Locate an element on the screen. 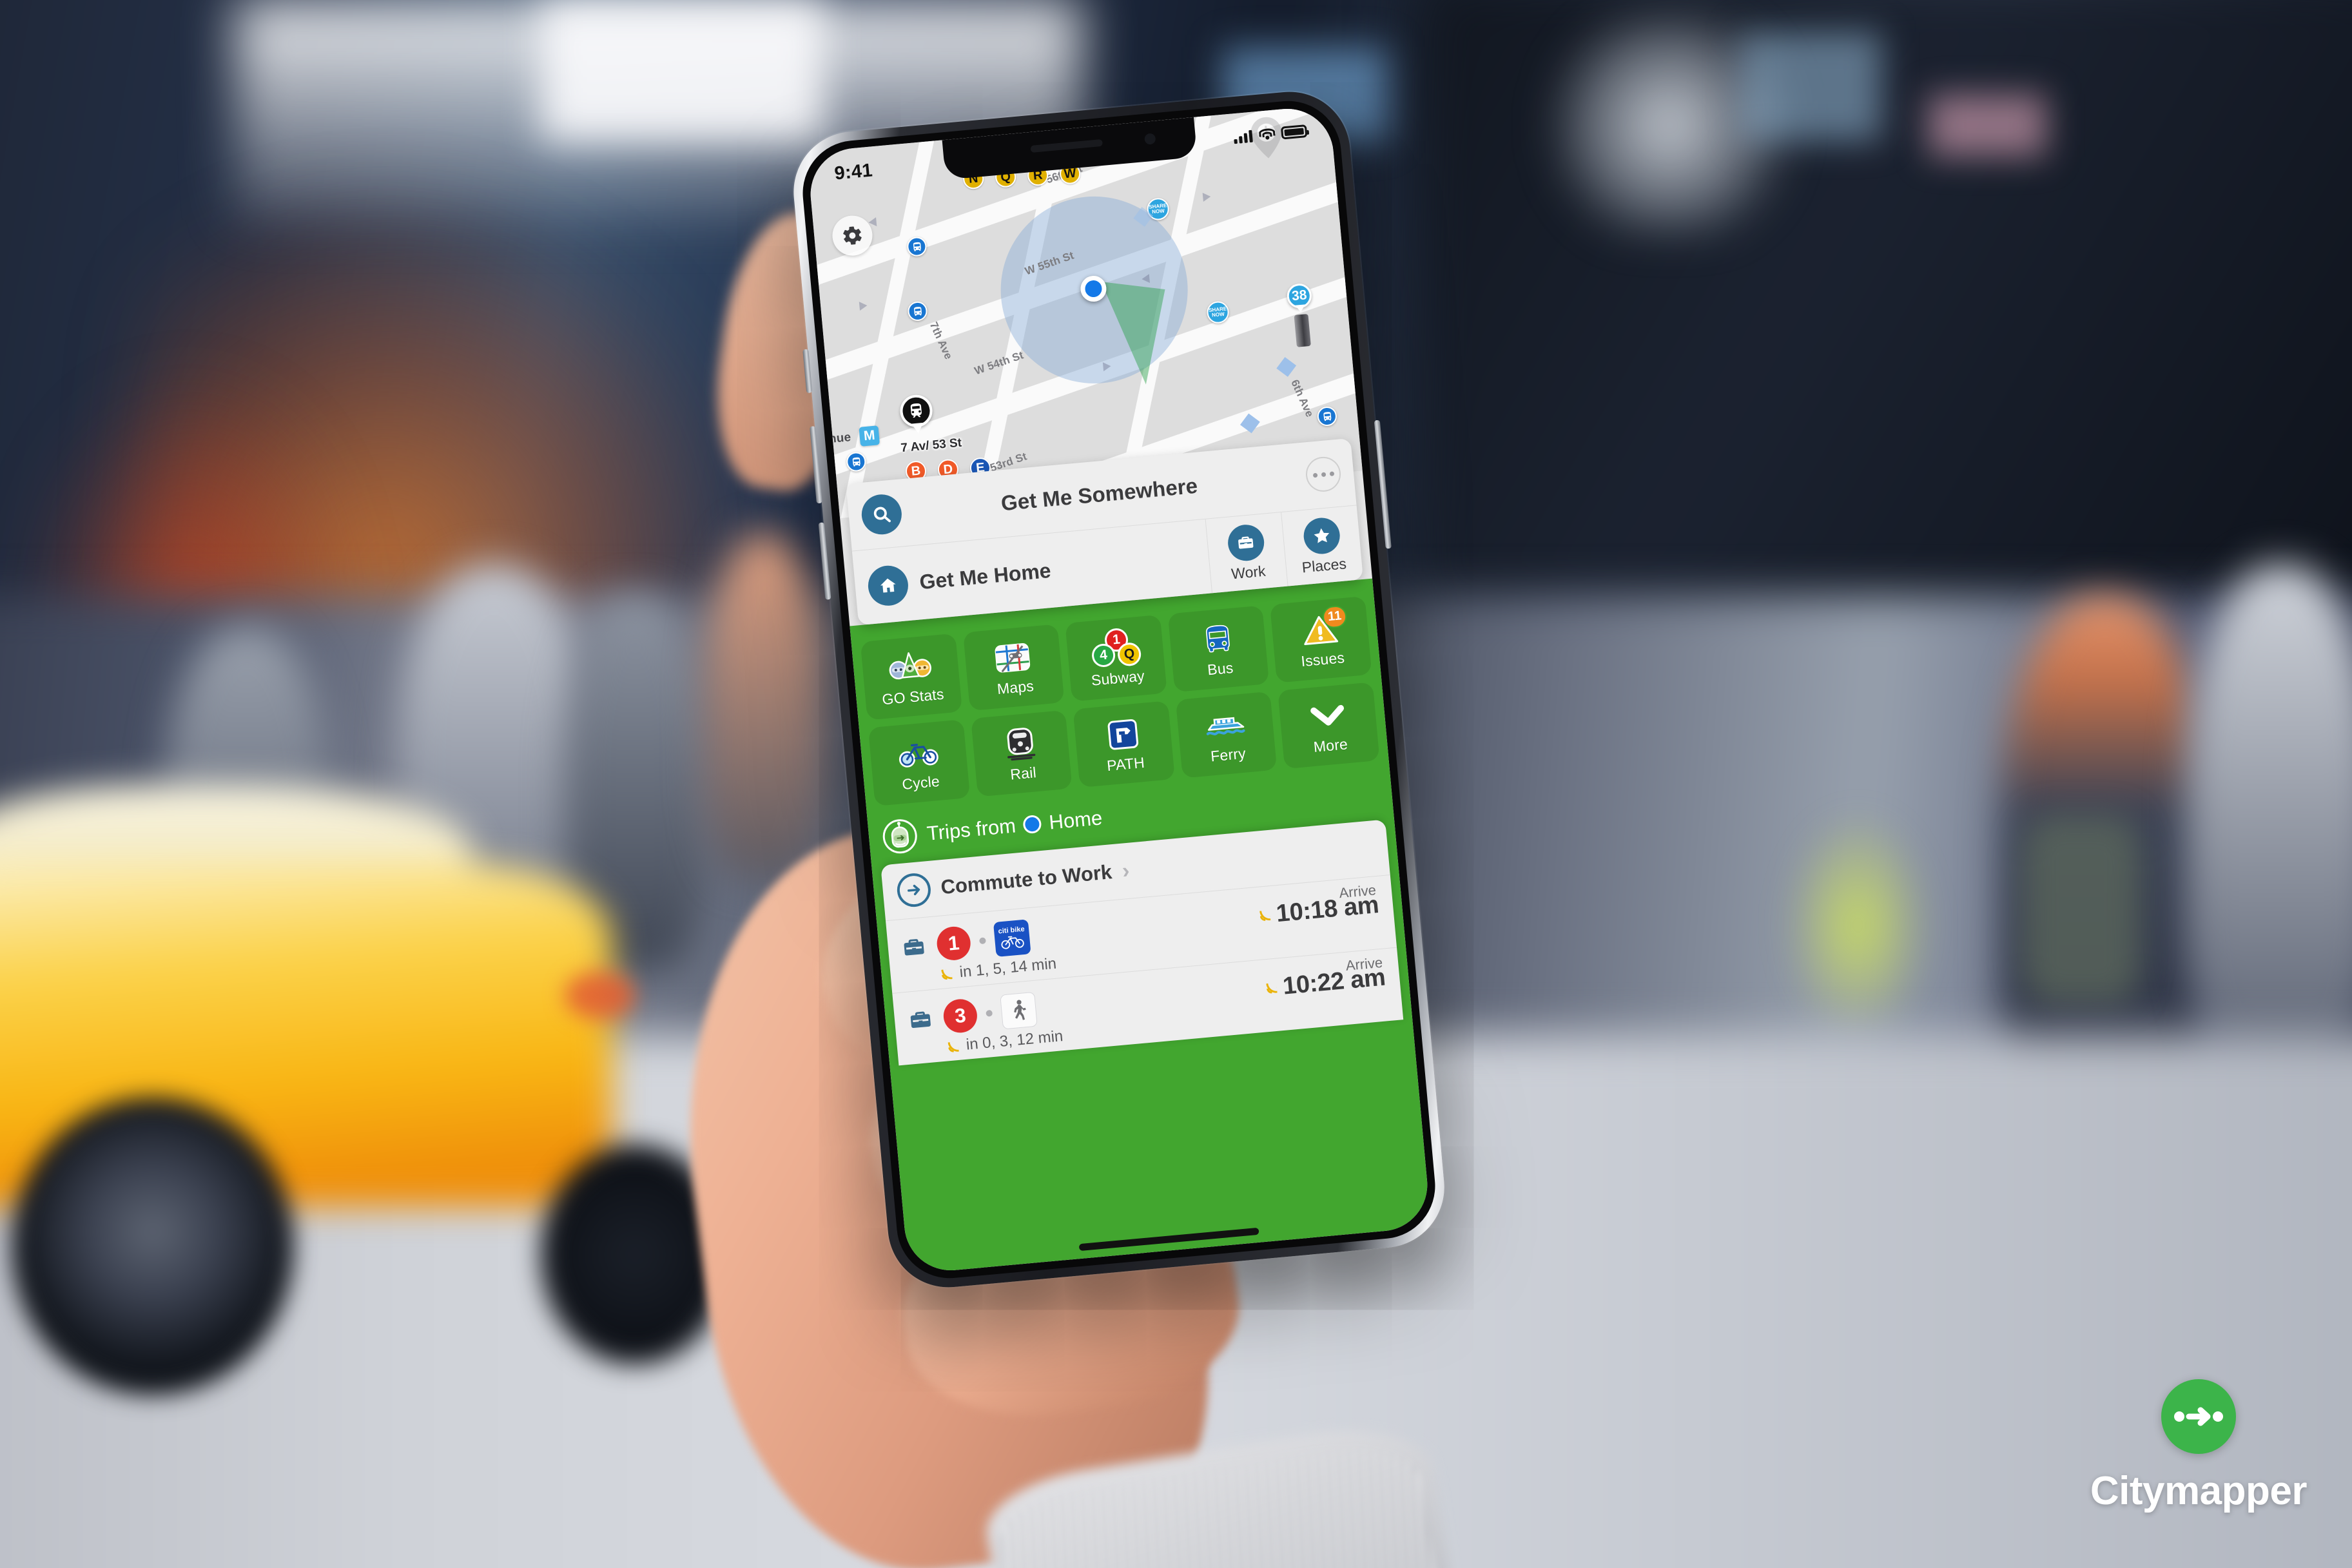  mode-tile-go-stats: GO Stats is located at coordinates (911, 677).